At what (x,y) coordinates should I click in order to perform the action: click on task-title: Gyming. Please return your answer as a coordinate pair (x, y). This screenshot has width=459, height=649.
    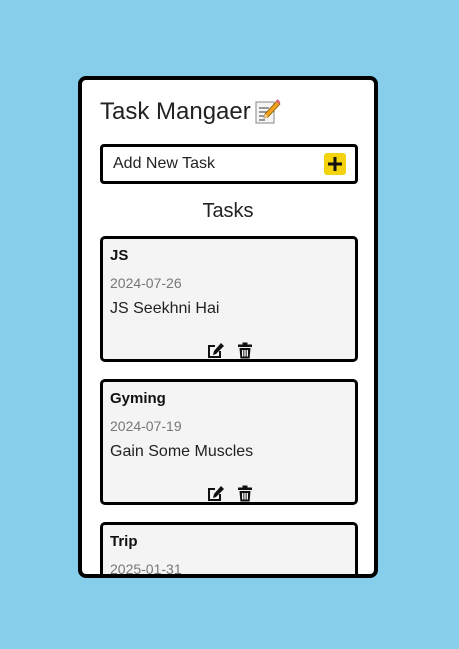
    Looking at the image, I should click on (138, 398).